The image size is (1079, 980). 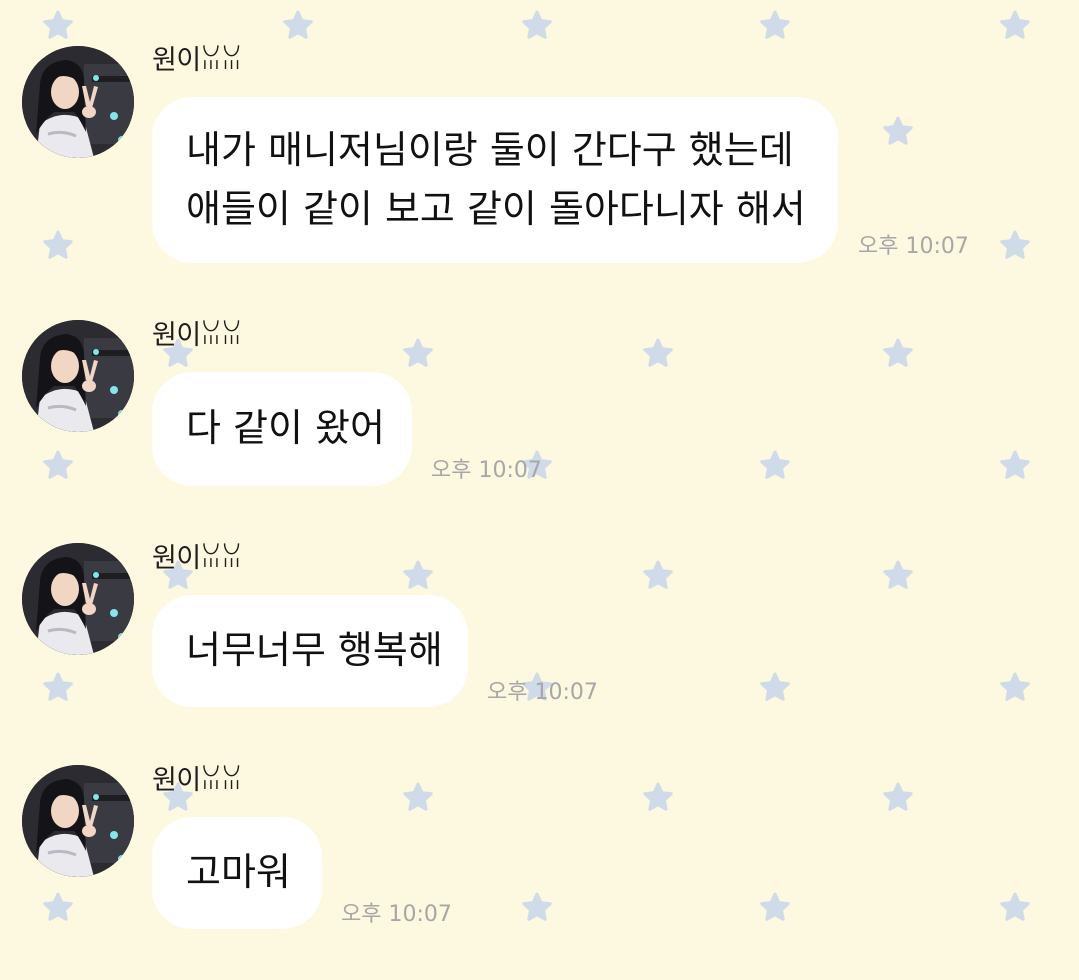 I want to click on message-bubble: 고마워, so click(x=237, y=873).